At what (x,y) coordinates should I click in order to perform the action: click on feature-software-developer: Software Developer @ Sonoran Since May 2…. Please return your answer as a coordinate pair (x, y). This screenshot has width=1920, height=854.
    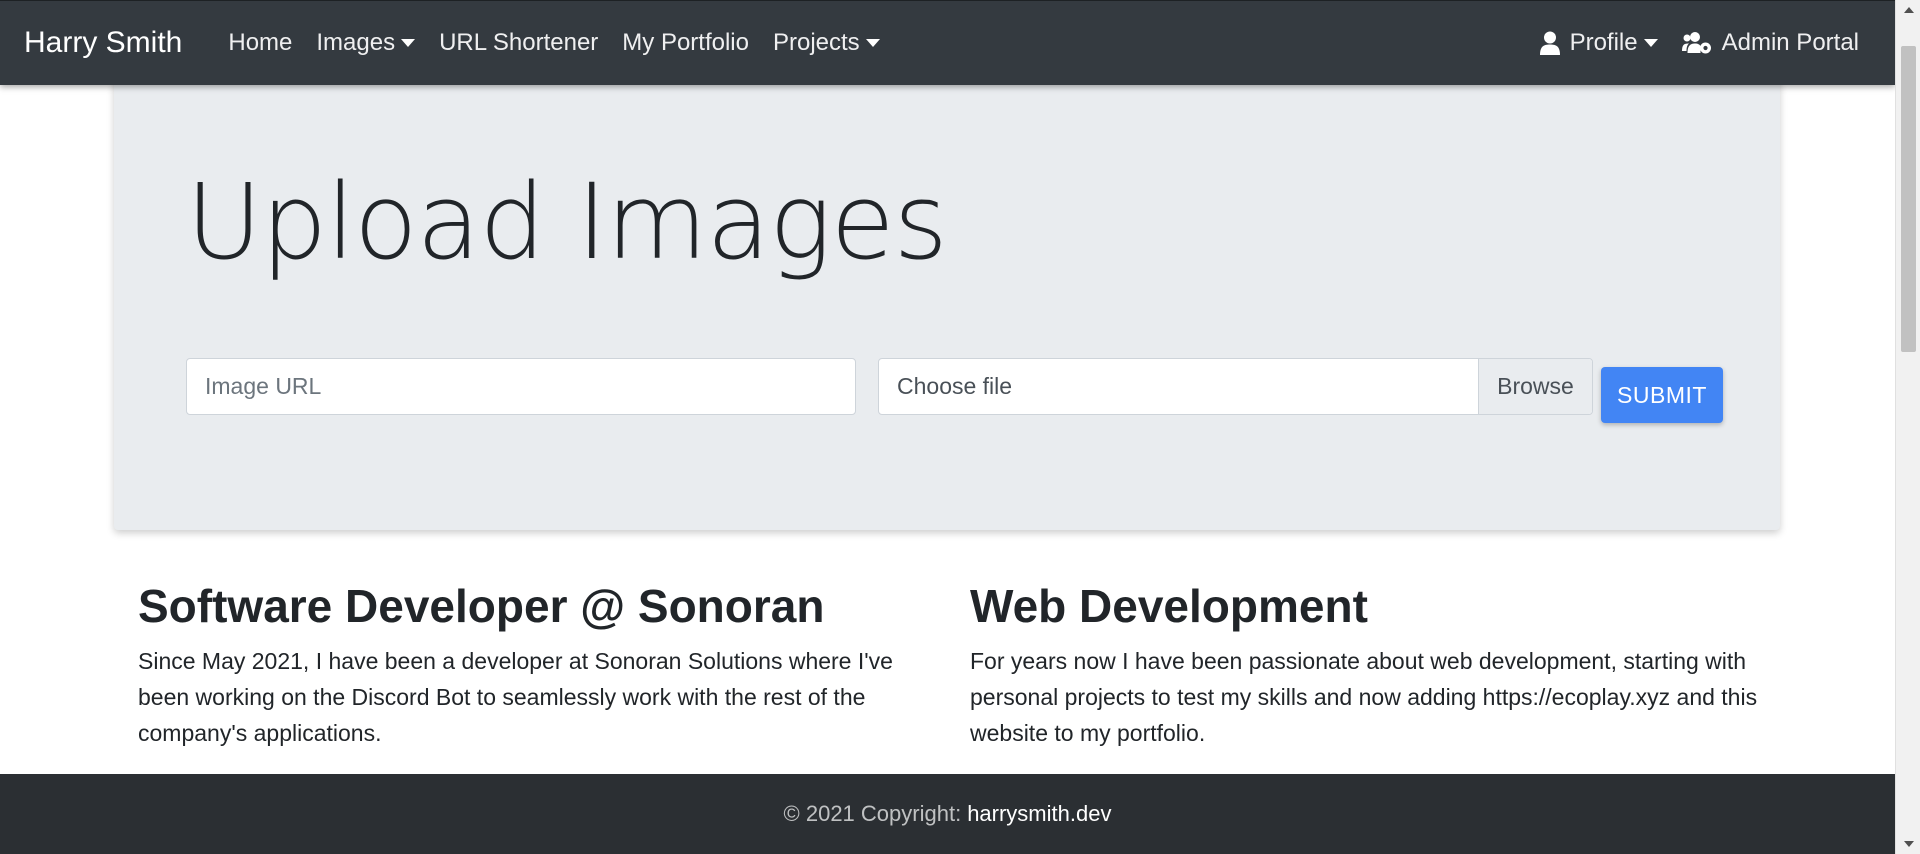
    Looking at the image, I should click on (533, 665).